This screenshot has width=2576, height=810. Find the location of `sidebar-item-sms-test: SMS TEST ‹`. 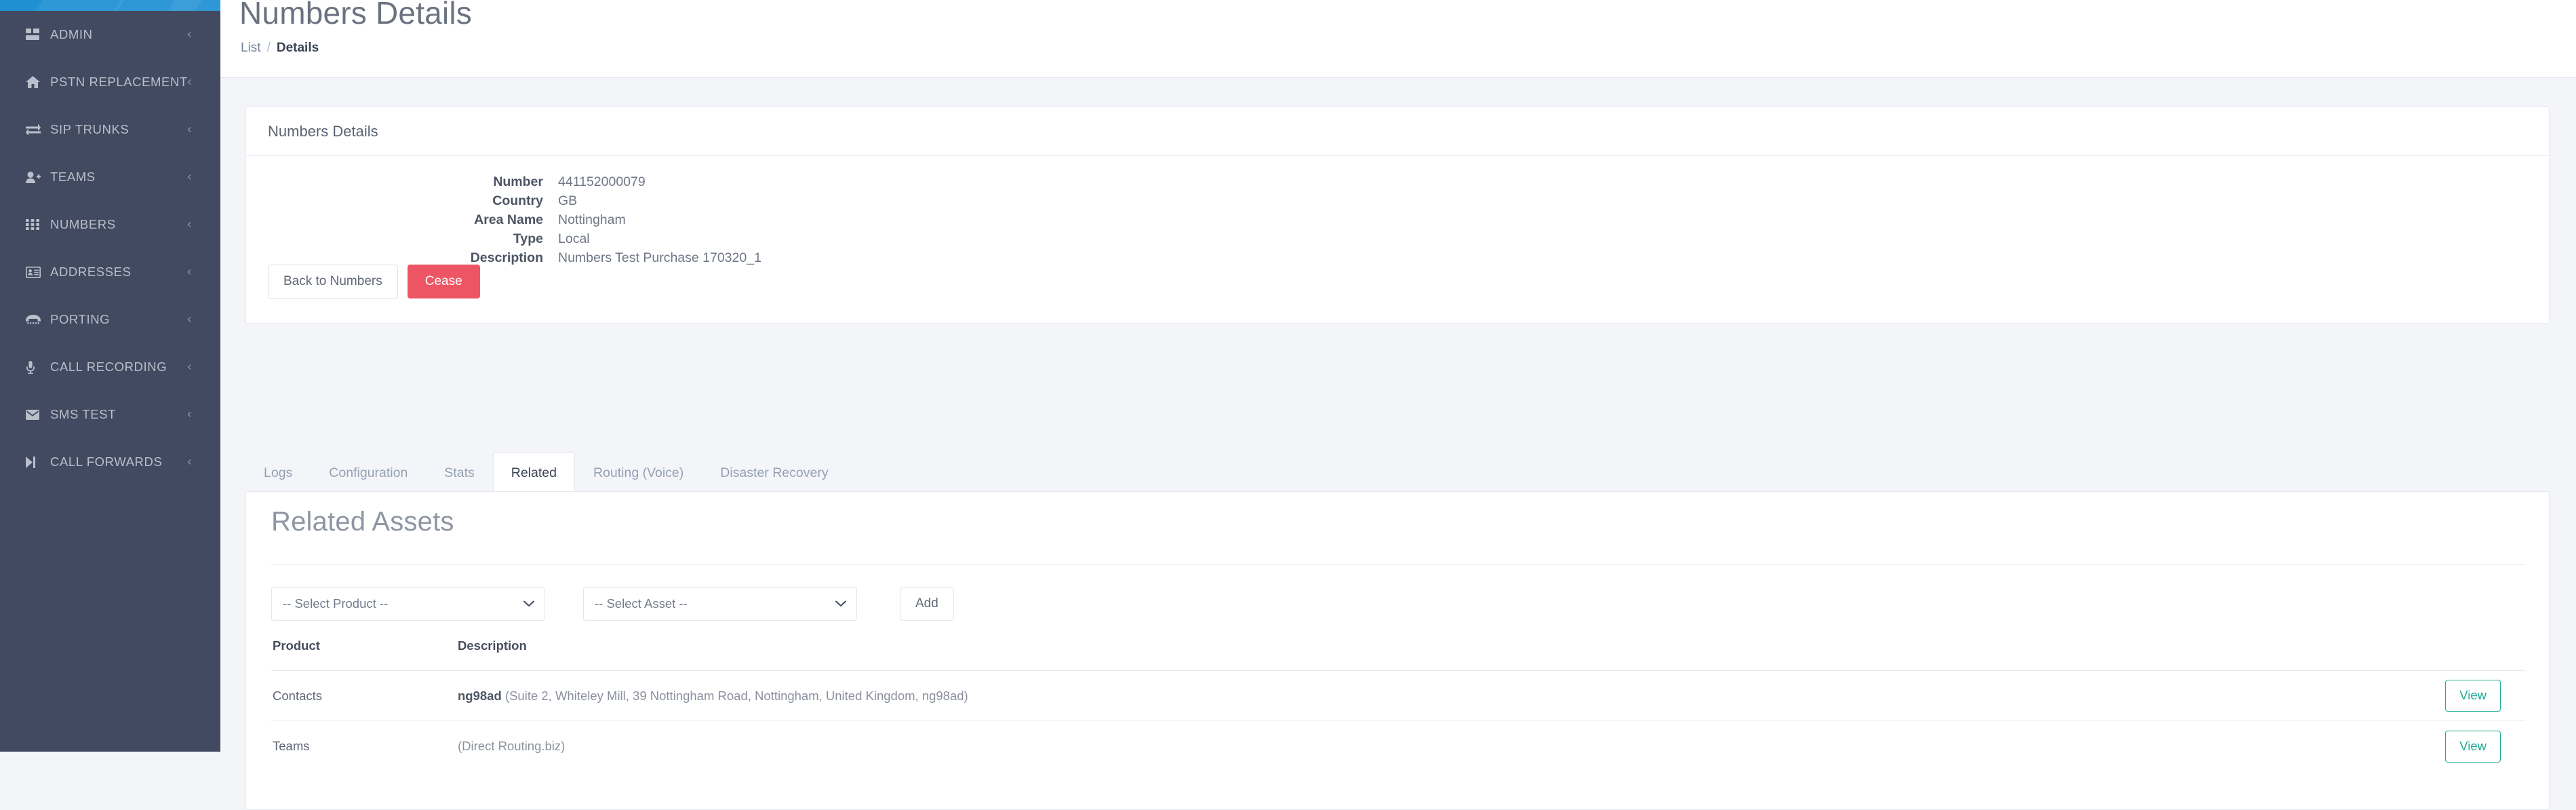

sidebar-item-sms-test: SMS TEST ‹ is located at coordinates (110, 415).